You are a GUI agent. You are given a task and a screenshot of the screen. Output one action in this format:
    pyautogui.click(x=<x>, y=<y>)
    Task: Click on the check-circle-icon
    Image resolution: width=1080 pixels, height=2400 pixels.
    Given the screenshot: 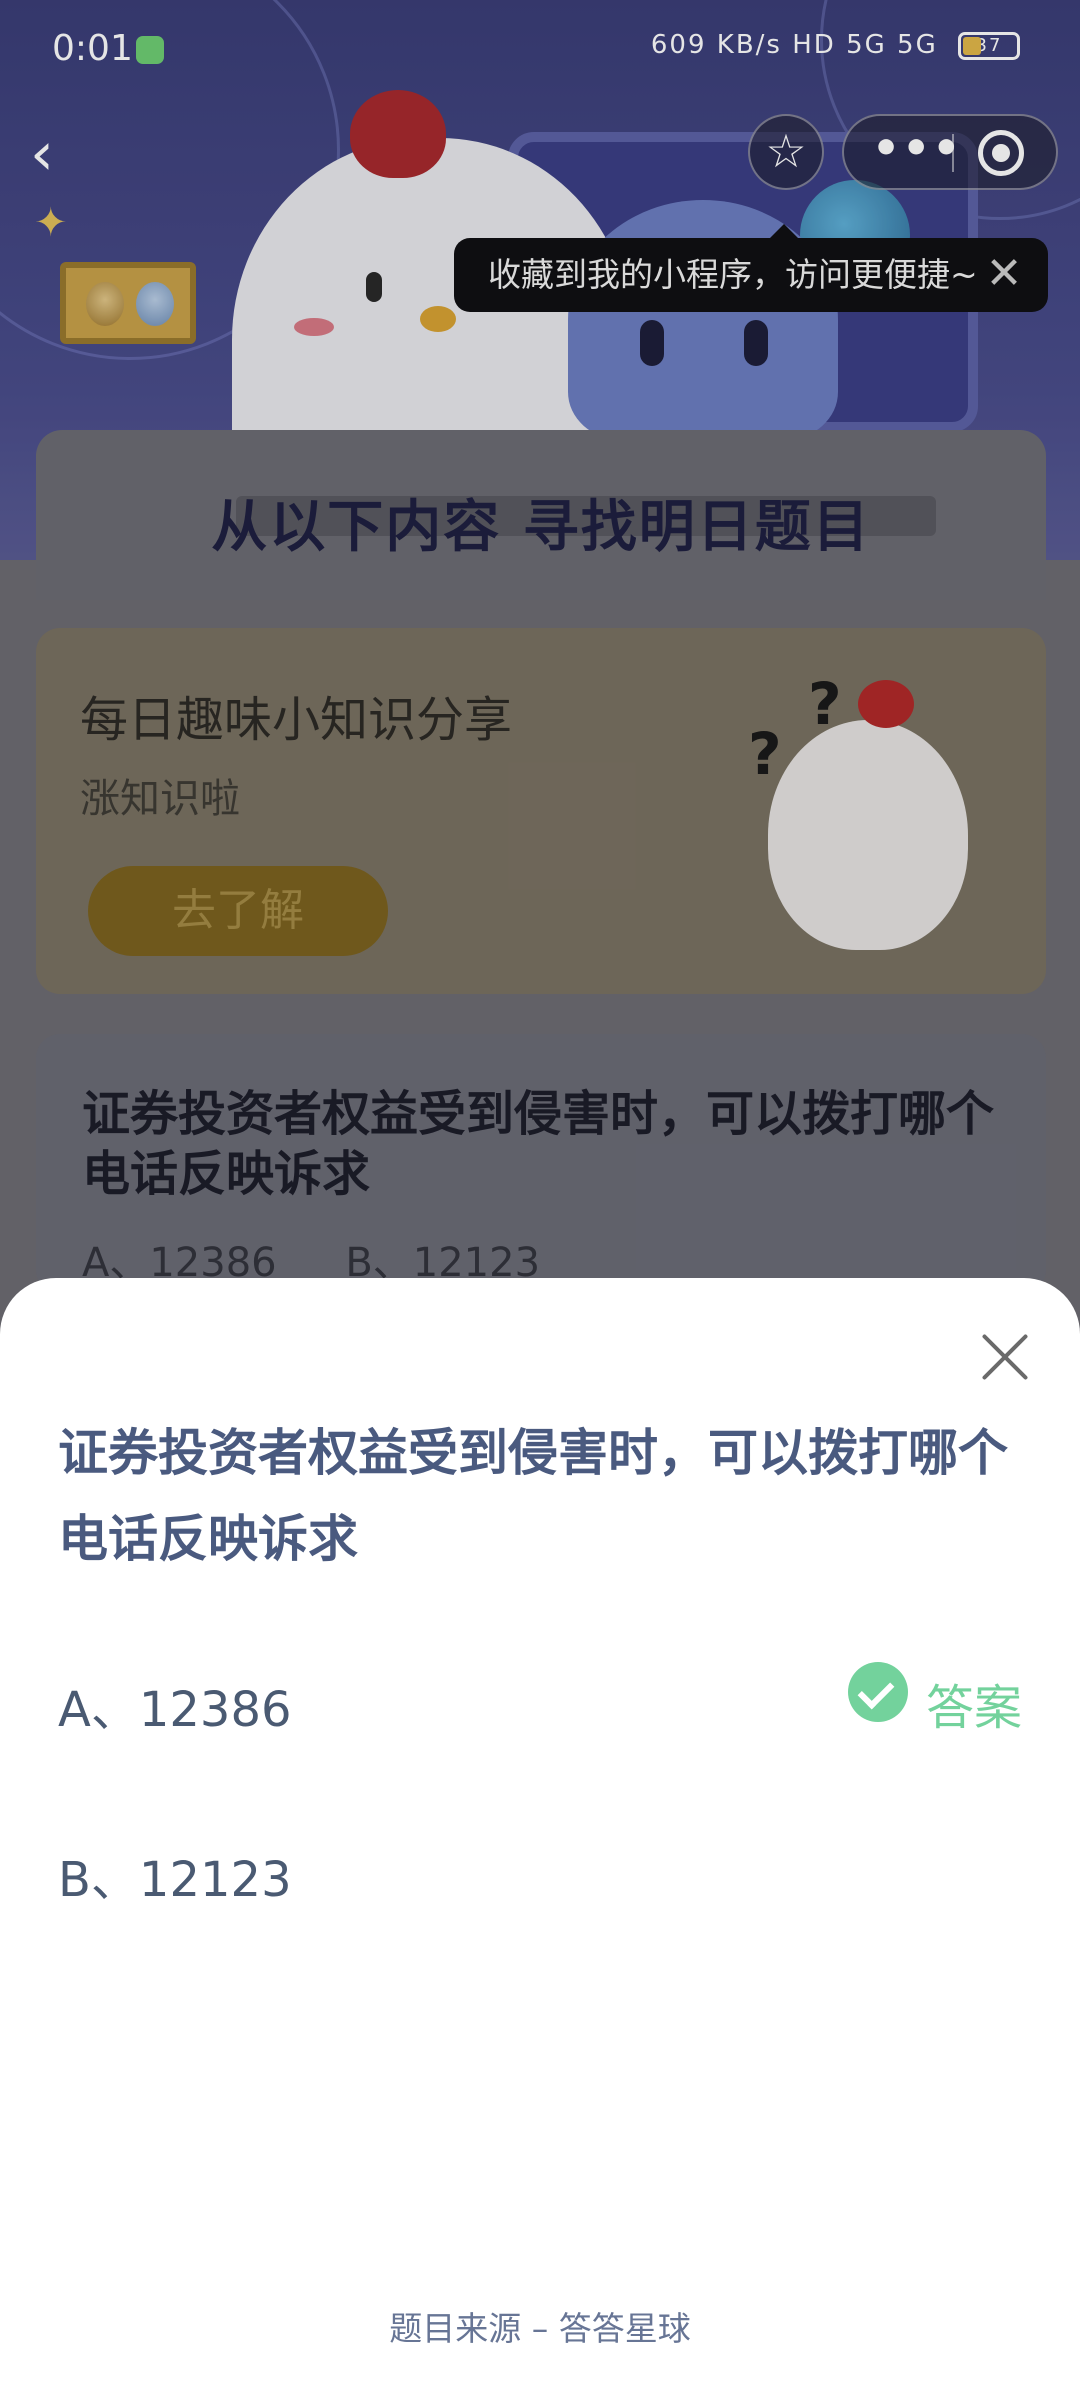 What is the action you would take?
    pyautogui.click(x=878, y=1692)
    